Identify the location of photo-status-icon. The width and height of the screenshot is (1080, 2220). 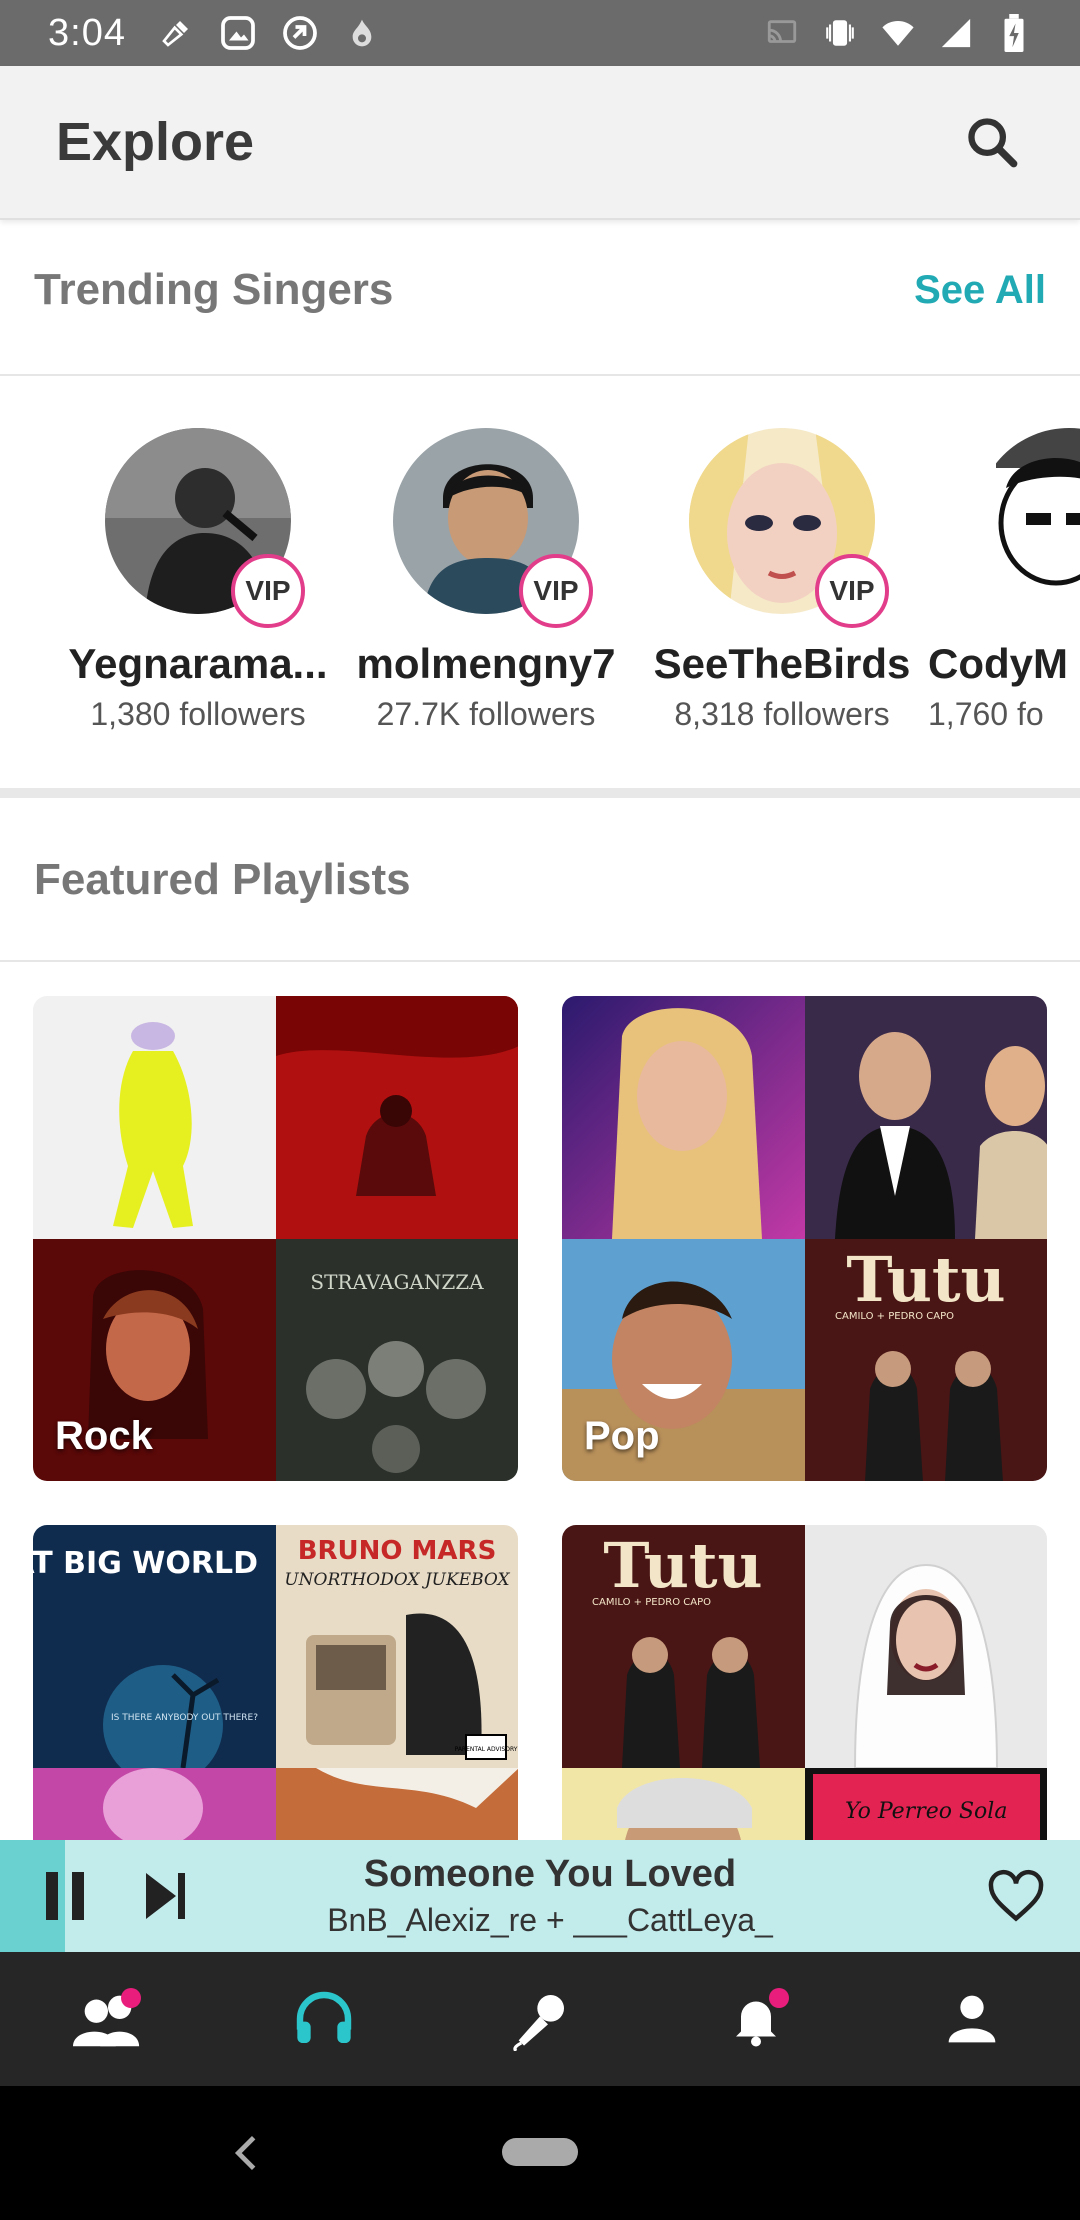
(238, 33).